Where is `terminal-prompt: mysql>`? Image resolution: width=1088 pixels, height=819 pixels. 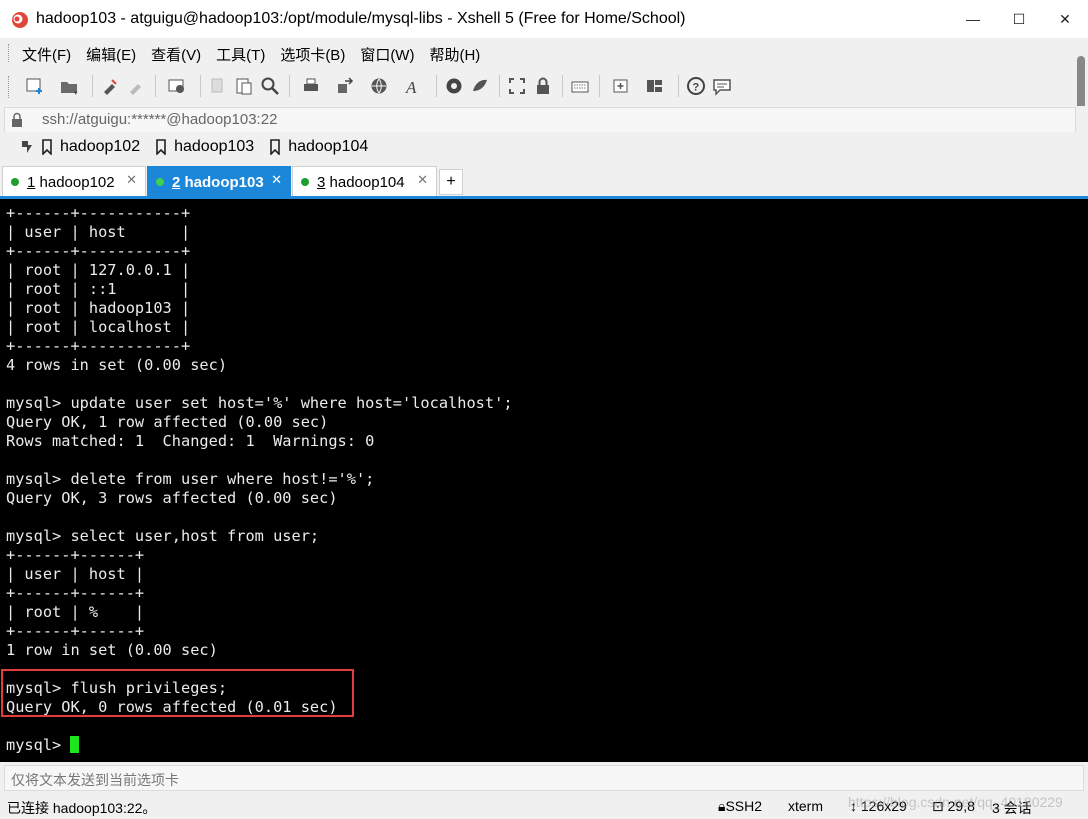
terminal-prompt: mysql> is located at coordinates (38, 745).